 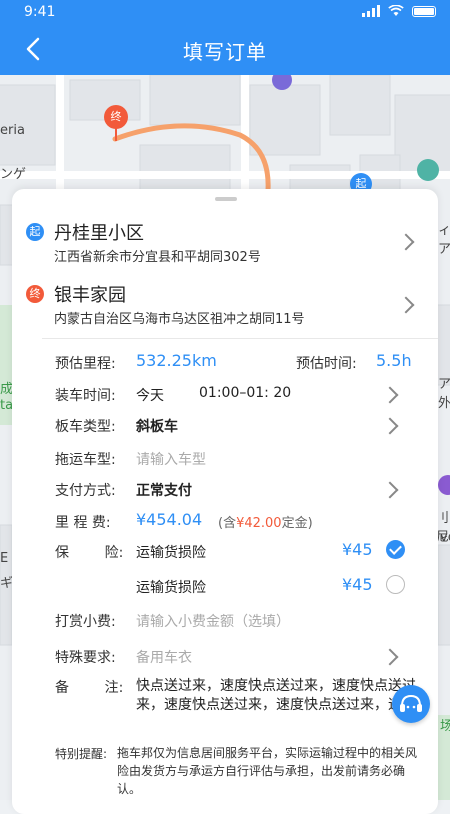 What do you see at coordinates (227, 523) in the screenshot?
I see `fee-note-prefix: (含` at bounding box center [227, 523].